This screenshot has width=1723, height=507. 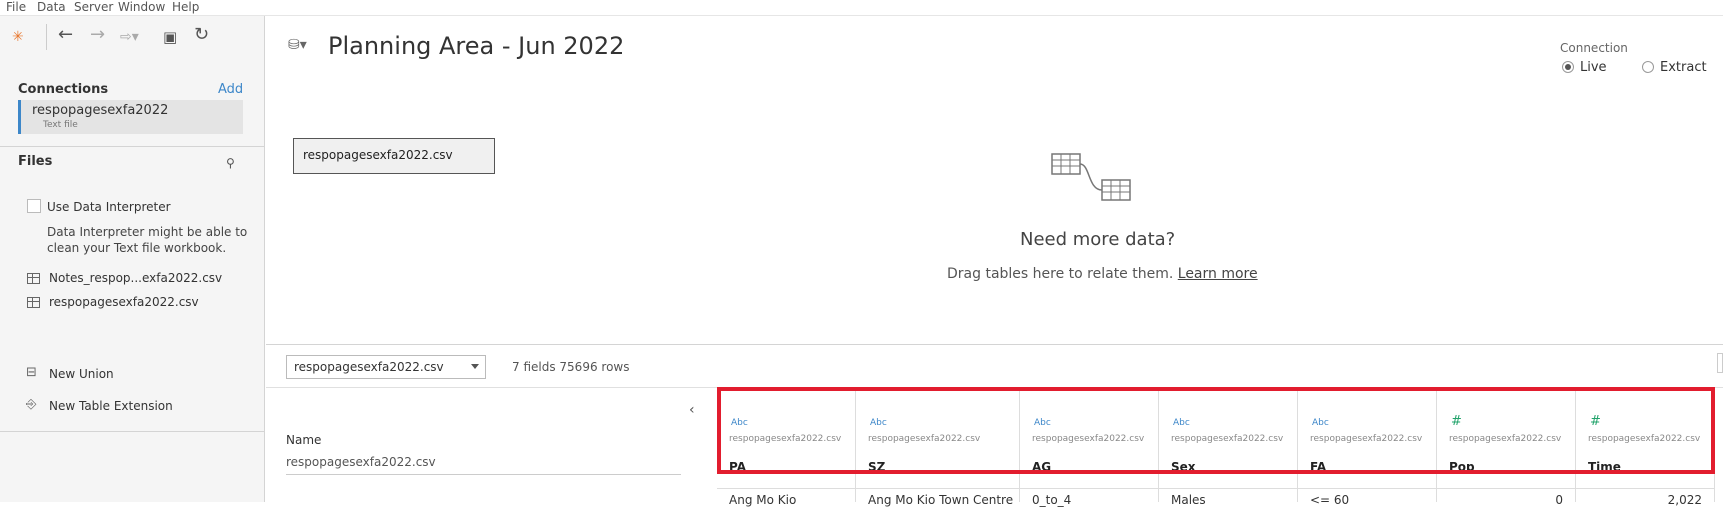 I want to click on redo-icon: ⇨▾, so click(x=129, y=37).